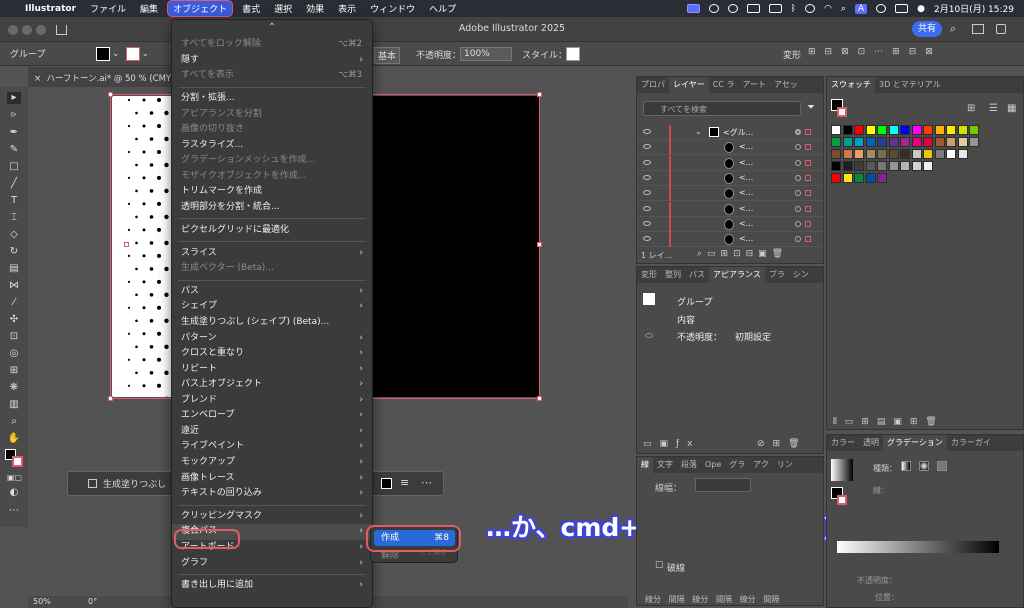  I want to click on grid-view-icon: ⊞, so click(971, 108).